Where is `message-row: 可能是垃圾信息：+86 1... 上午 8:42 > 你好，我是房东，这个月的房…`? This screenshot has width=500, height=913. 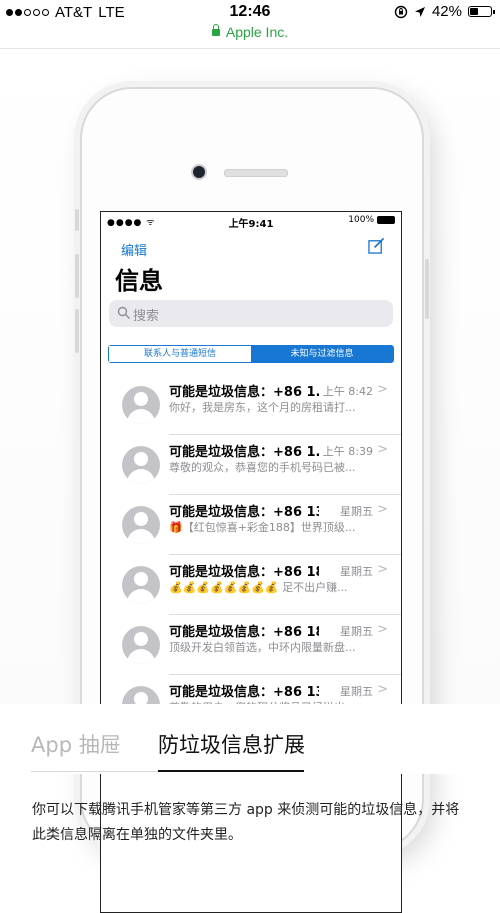
message-row: 可能是垃圾信息：+86 1... 上午 8:42 > 你好，我是房东，这个月的房… is located at coordinates (251, 405).